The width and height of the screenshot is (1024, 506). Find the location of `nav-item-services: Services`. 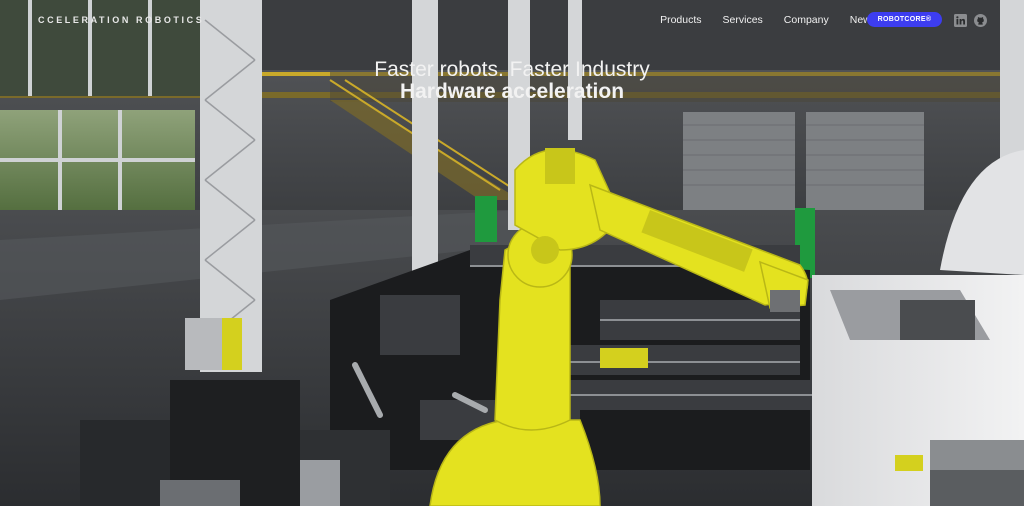

nav-item-services: Services is located at coordinates (743, 20).